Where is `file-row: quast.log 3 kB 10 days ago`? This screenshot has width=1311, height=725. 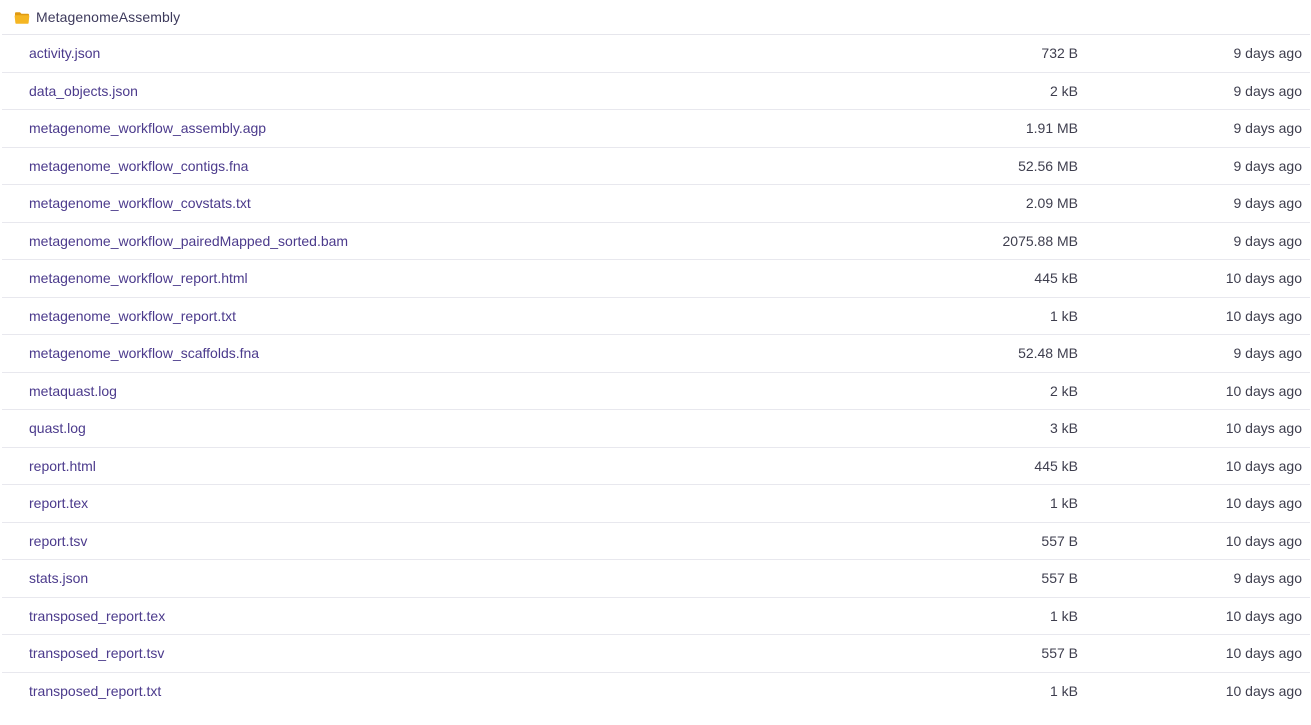
file-row: quast.log 3 kB 10 days ago is located at coordinates (656, 429).